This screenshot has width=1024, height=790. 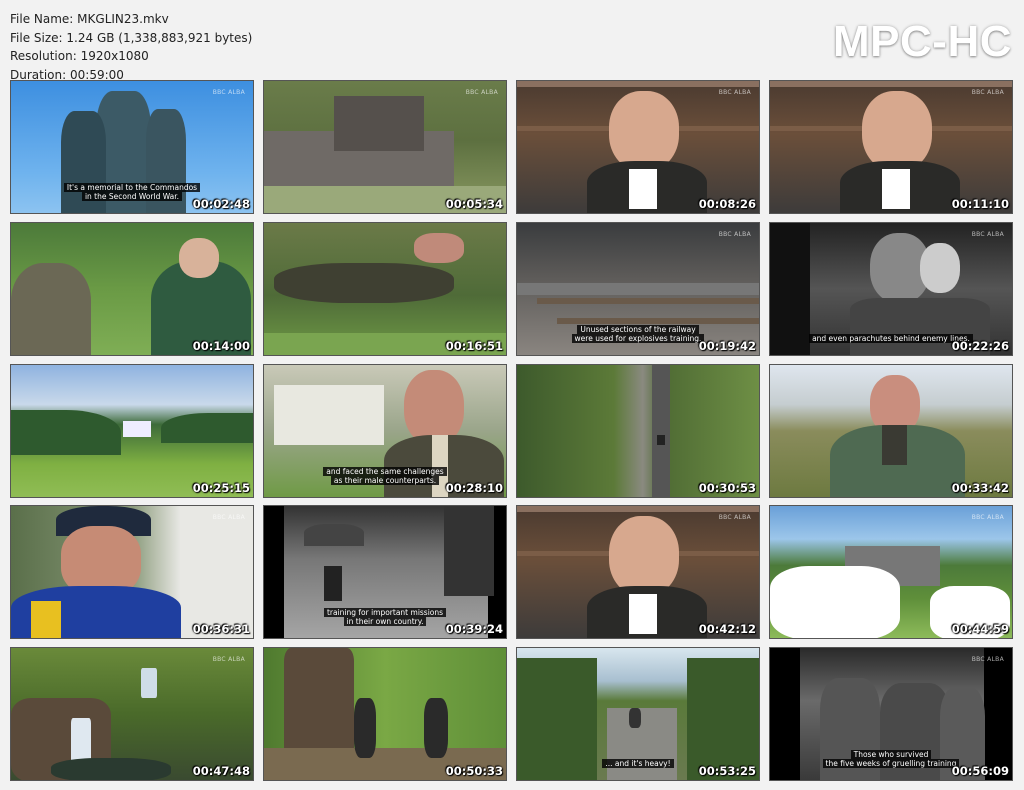 I want to click on subtitle-line: Those who survived, so click(x=891, y=754).